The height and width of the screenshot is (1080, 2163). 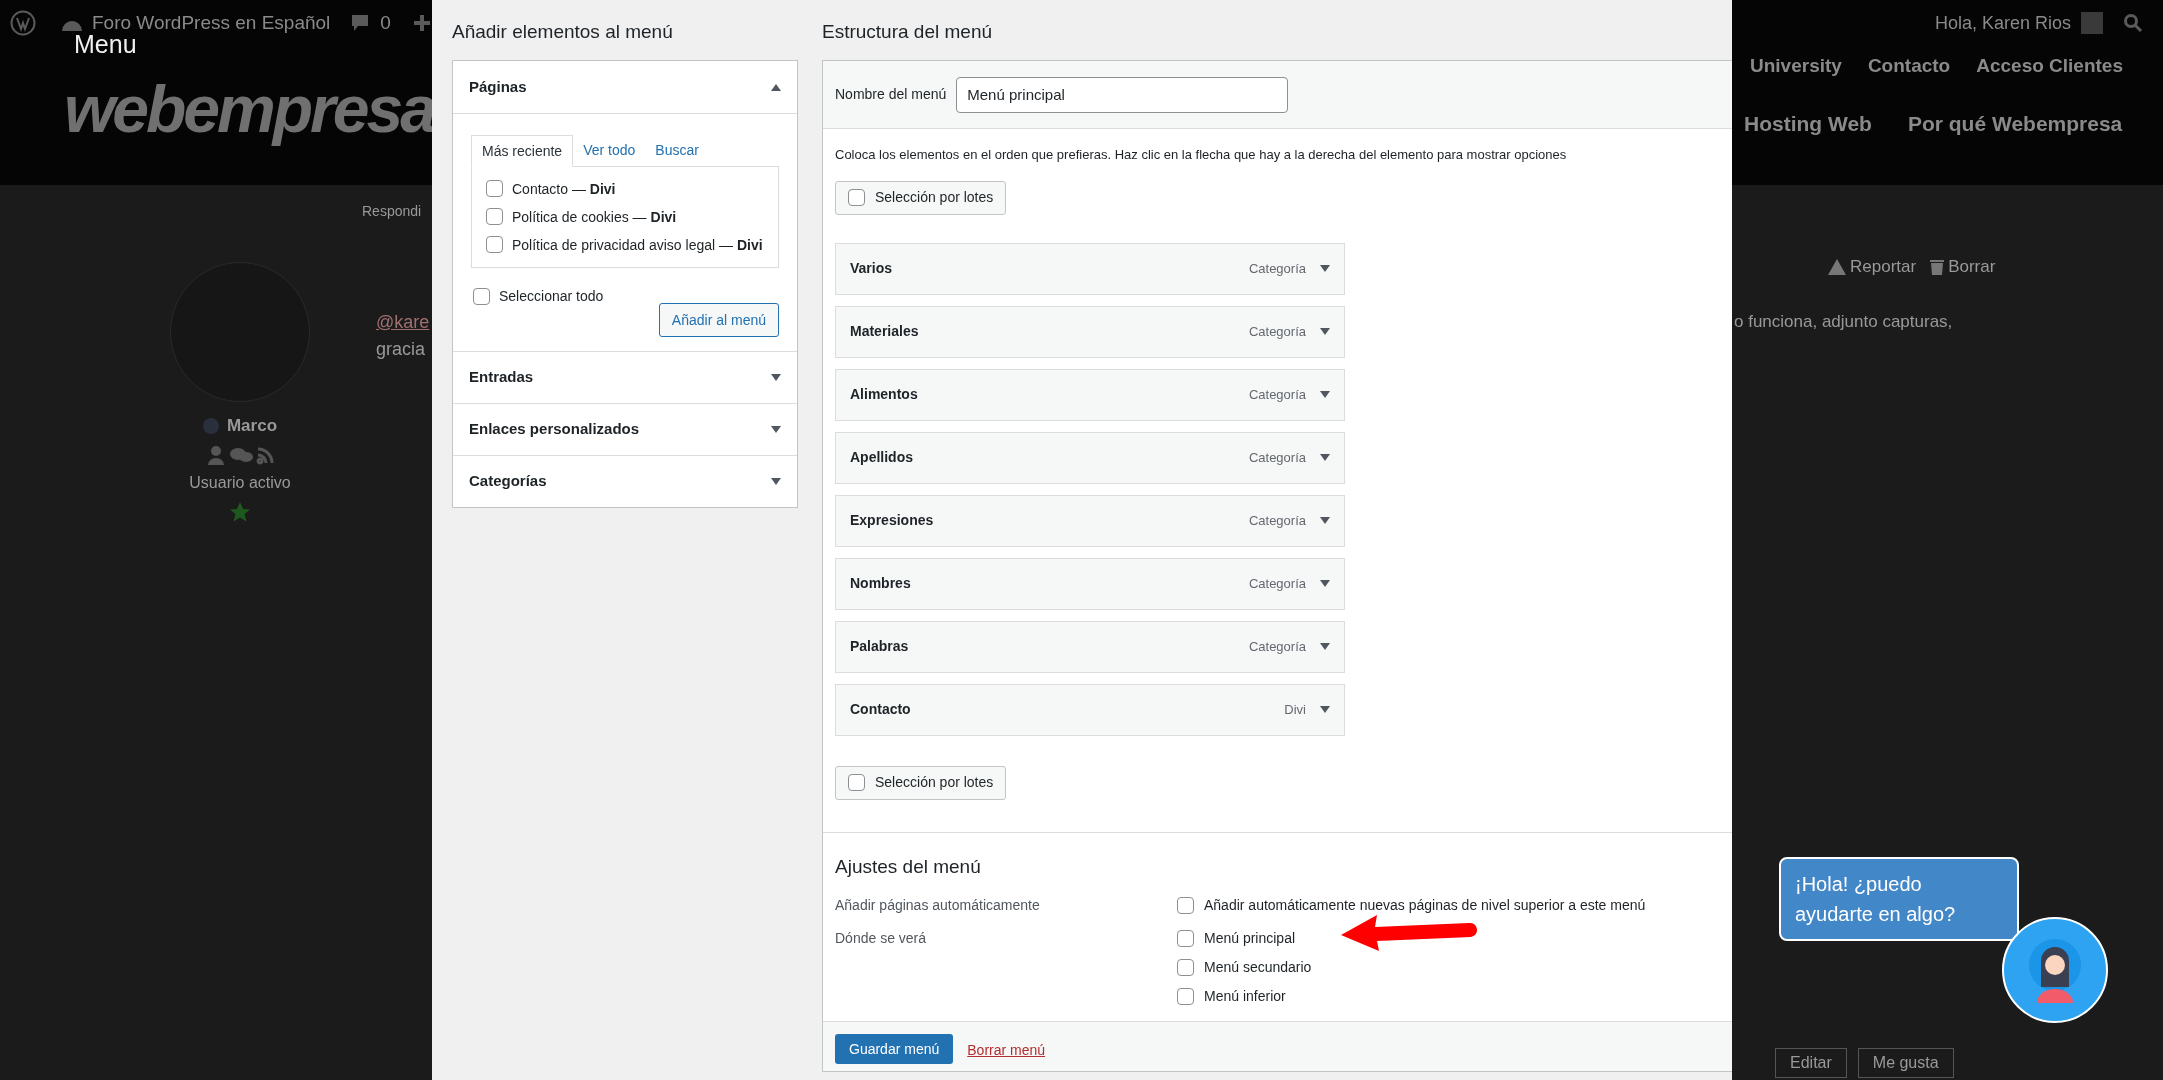 What do you see at coordinates (1811, 1063) in the screenshot?
I see `post-action-button: Editar` at bounding box center [1811, 1063].